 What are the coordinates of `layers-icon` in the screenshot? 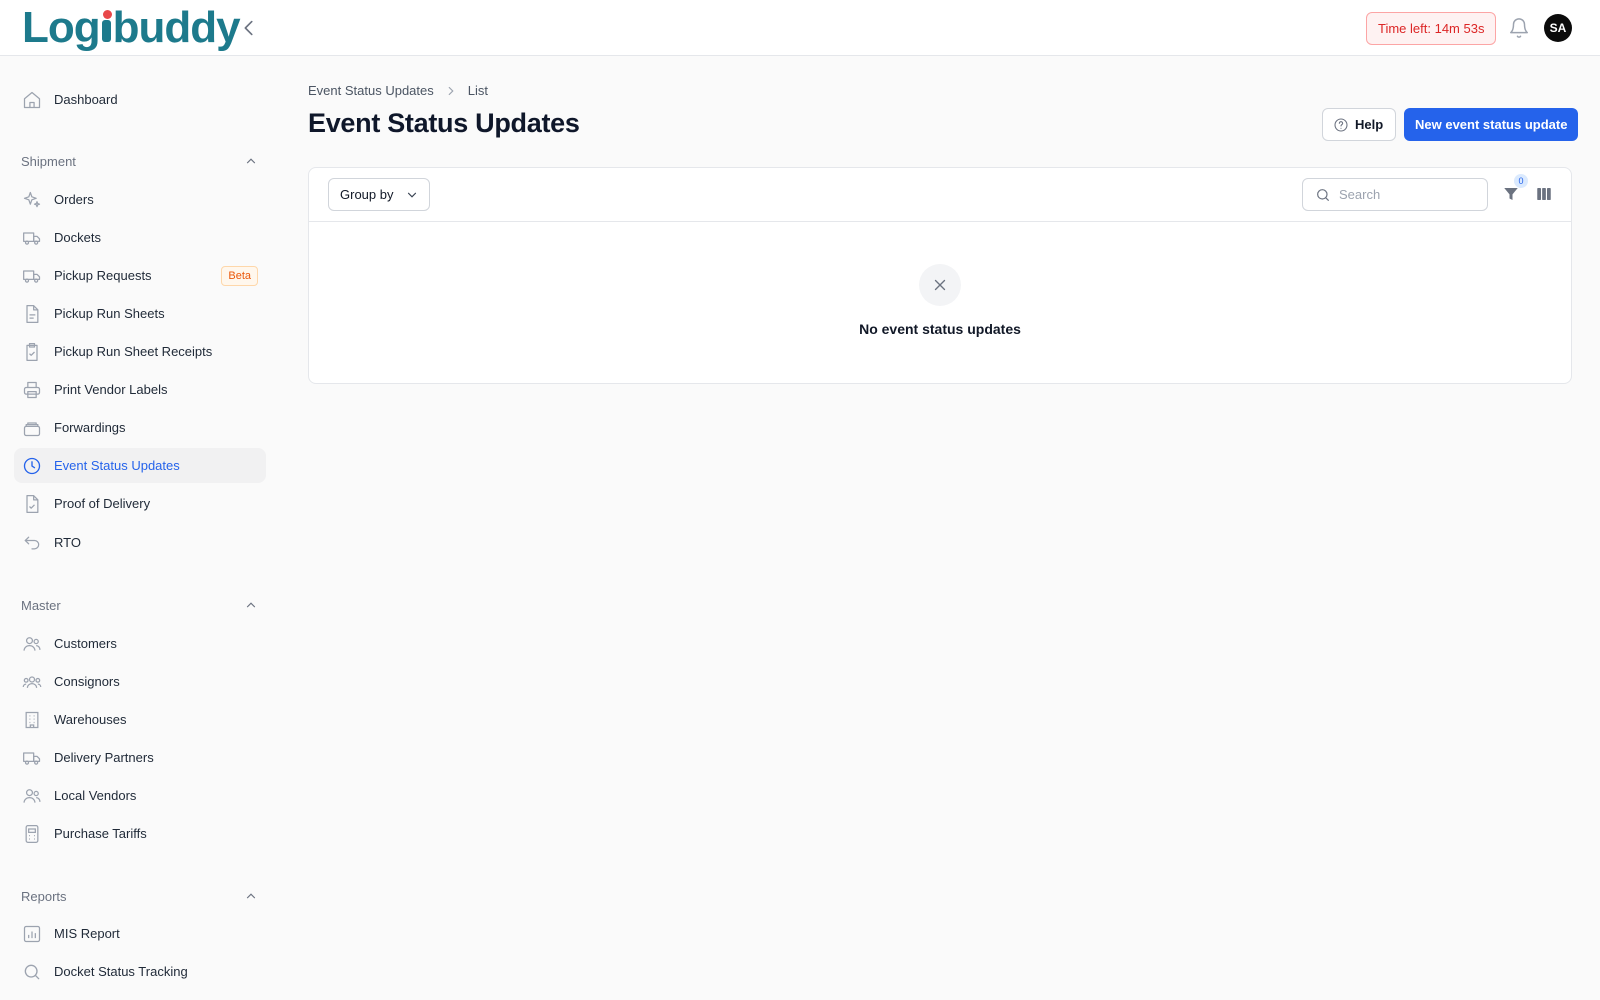 It's located at (32, 428).